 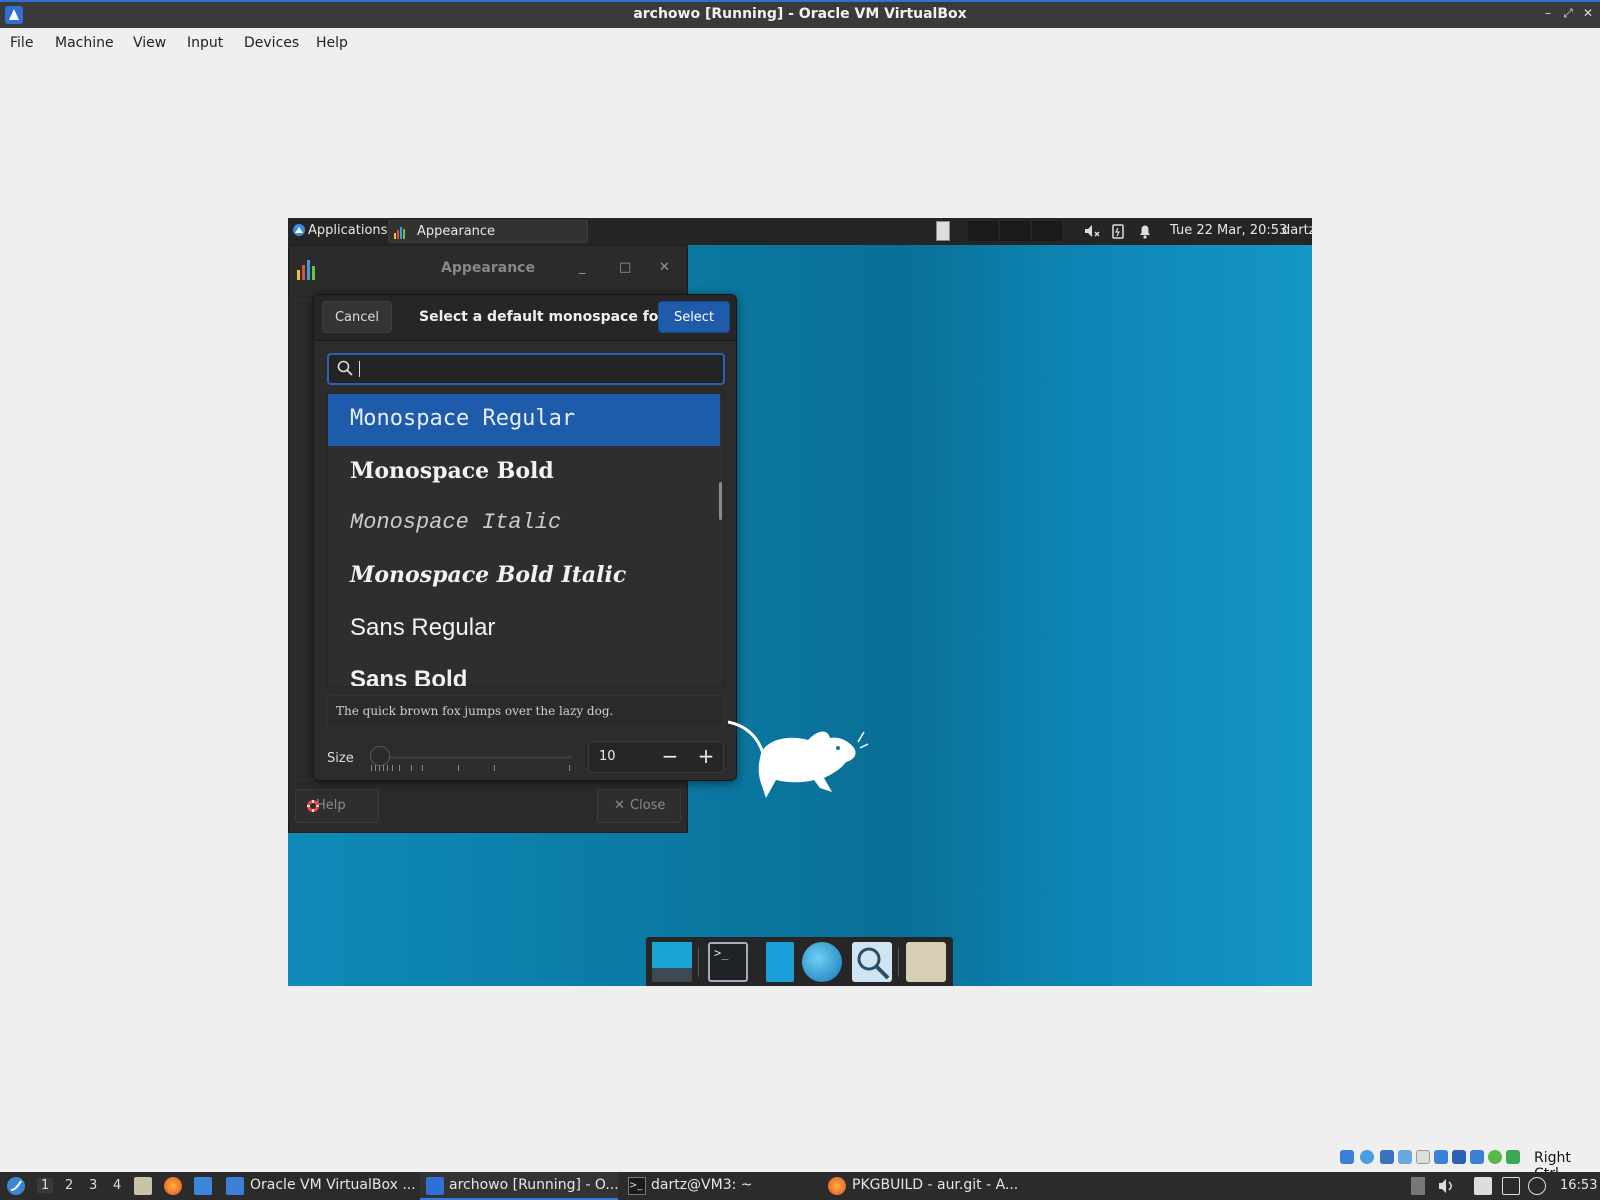 I want to click on font-item-monospace-bold-italic: Monospace Bold Italic, so click(x=524, y=576).